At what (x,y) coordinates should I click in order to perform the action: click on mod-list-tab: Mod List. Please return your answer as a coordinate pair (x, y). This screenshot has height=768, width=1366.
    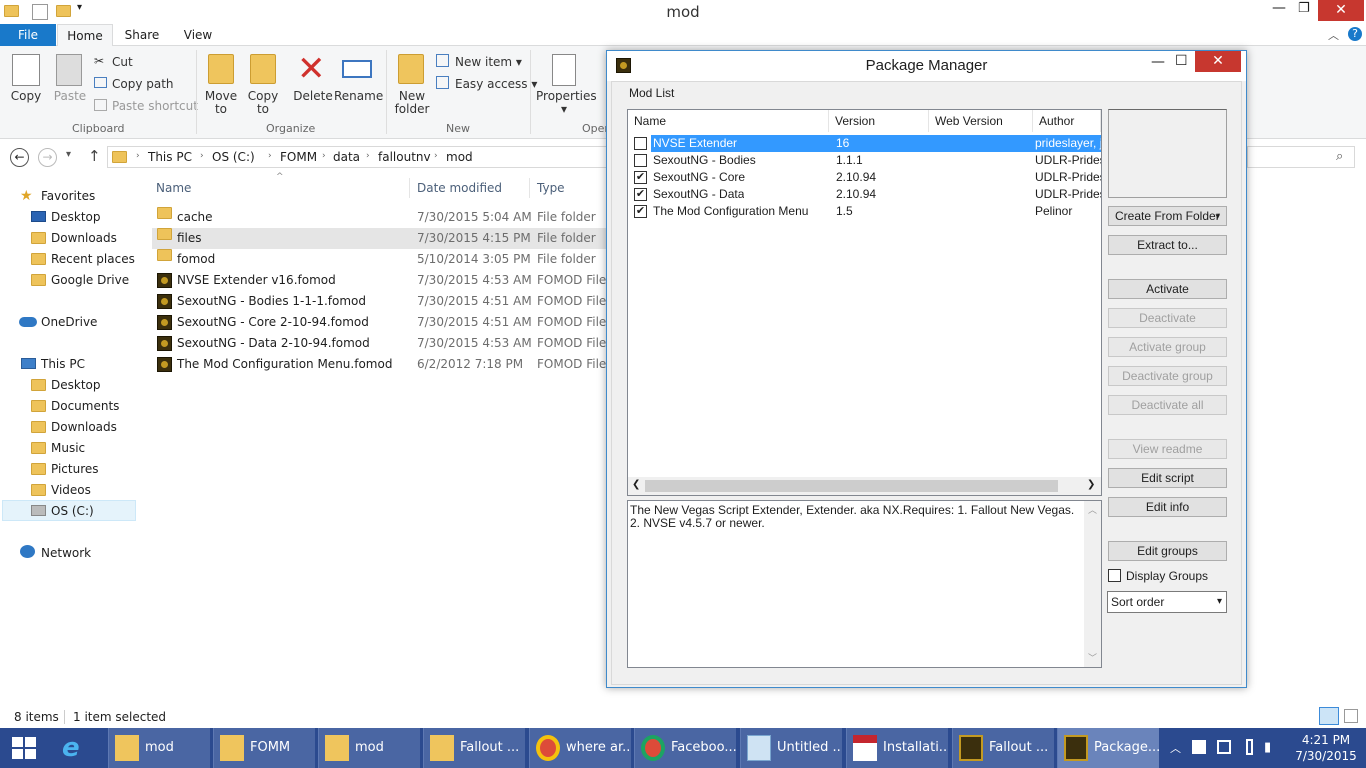
    Looking at the image, I should click on (651, 93).